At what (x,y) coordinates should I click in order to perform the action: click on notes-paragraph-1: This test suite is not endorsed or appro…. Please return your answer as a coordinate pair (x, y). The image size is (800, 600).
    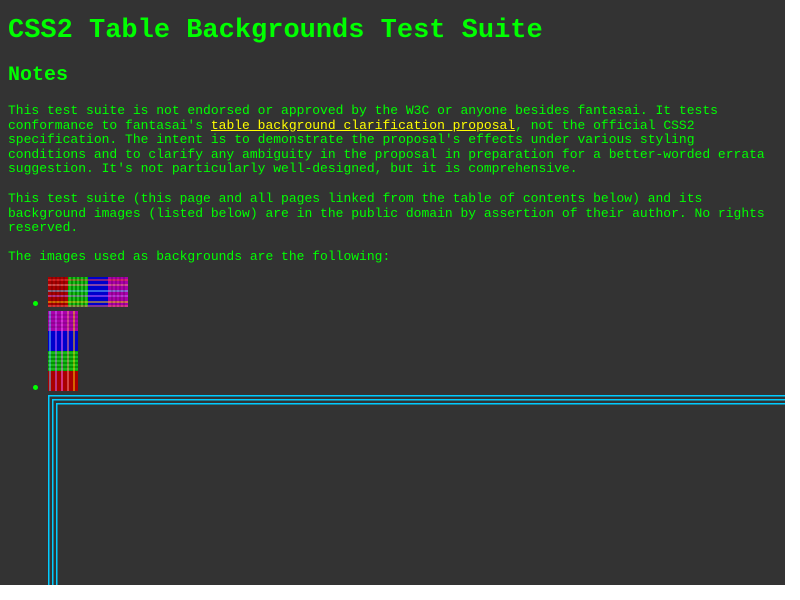
    Looking at the image, I should click on (393, 140).